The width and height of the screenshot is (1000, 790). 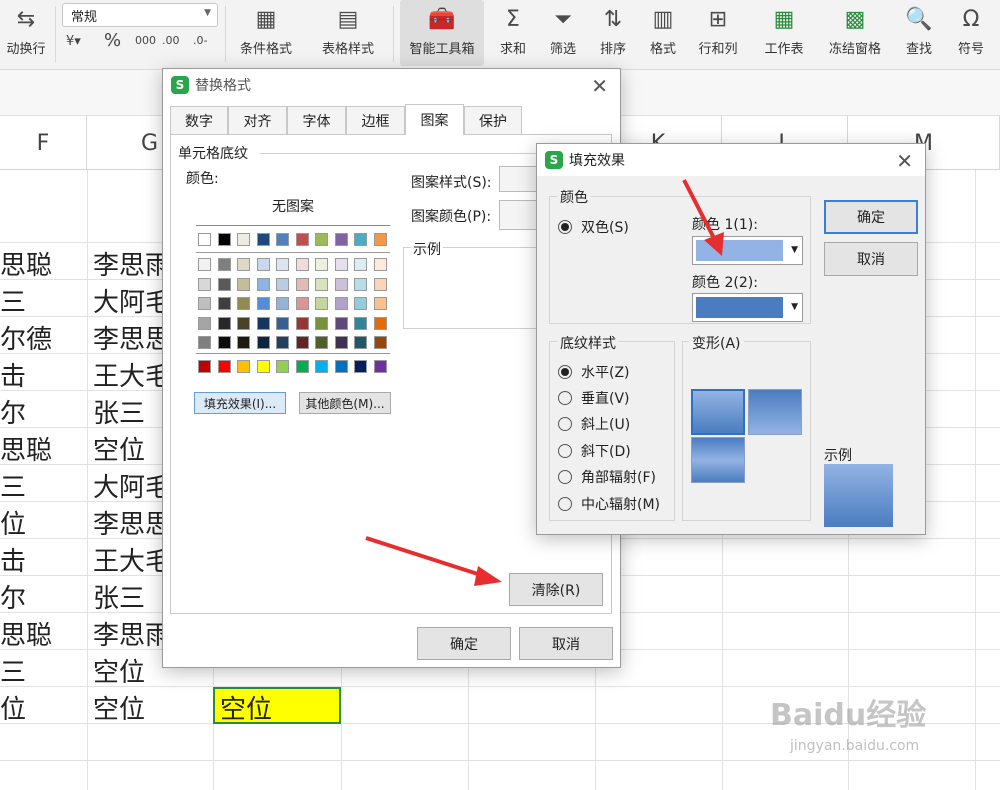 What do you see at coordinates (128, 670) in the screenshot?
I see `cell-g12: 空位` at bounding box center [128, 670].